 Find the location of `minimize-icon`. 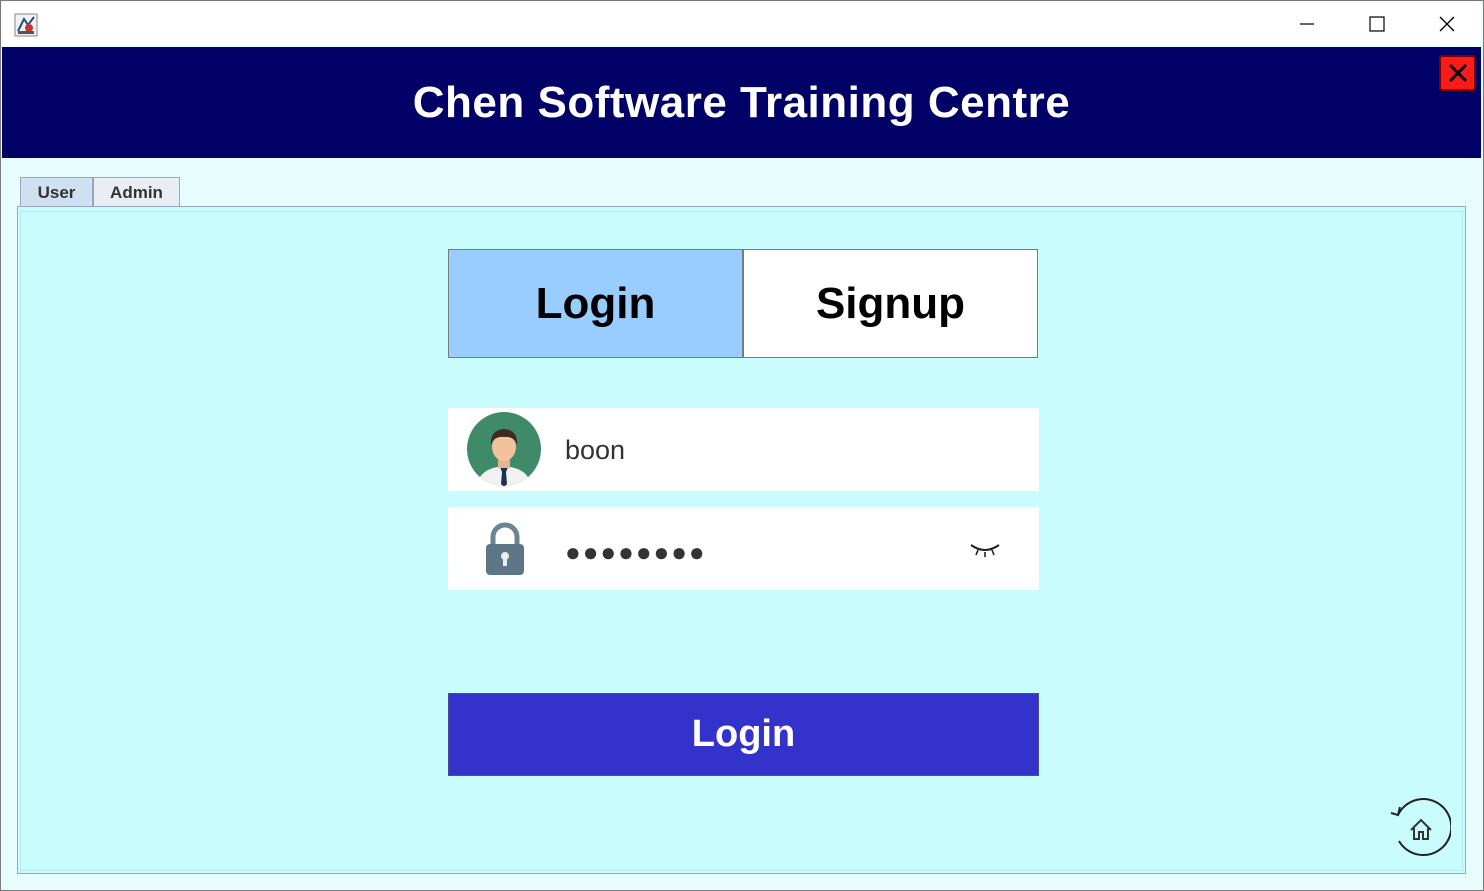

minimize-icon is located at coordinates (1307, 24).